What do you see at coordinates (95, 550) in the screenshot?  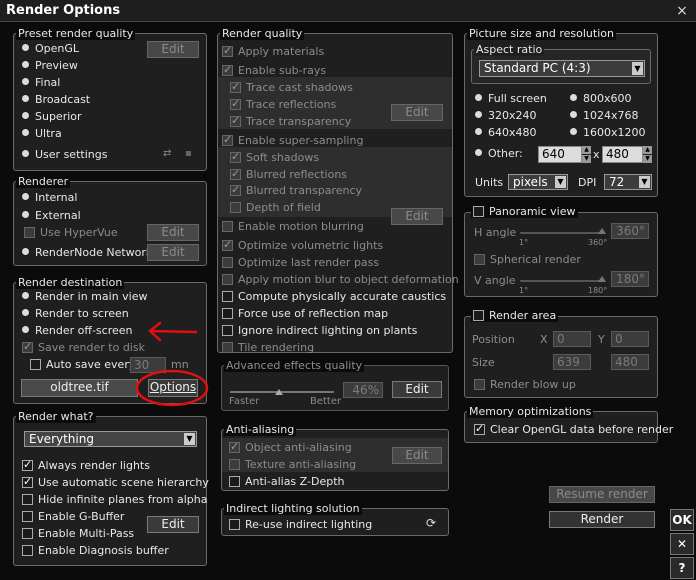 I see `enable-diagnosis-buffer: Enable Diagnosis buffer` at bounding box center [95, 550].